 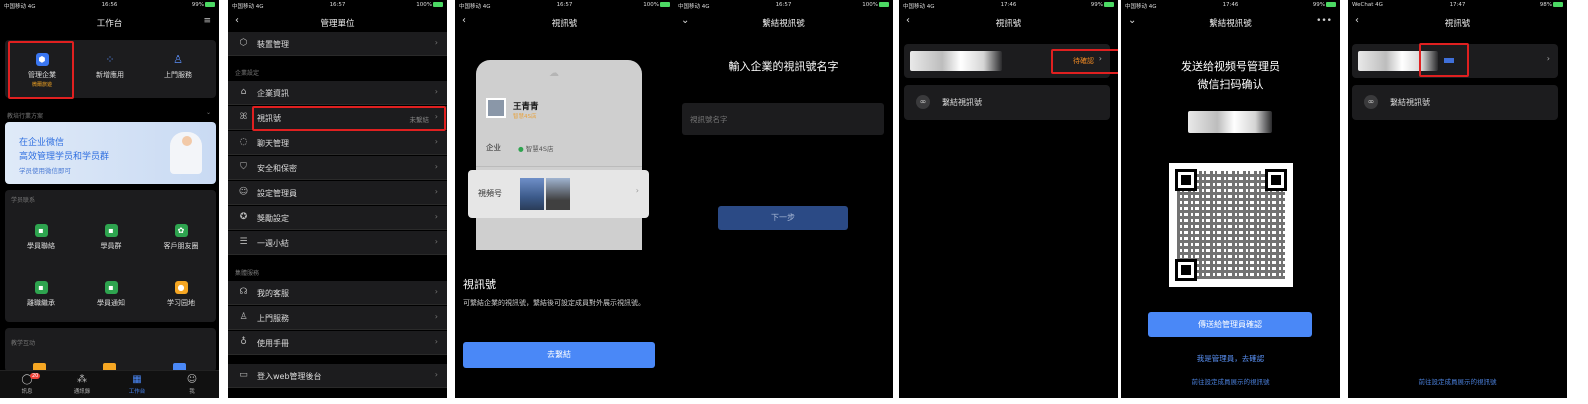 I want to click on app-home-service: ♙ 上門服務, so click(x=178, y=66).